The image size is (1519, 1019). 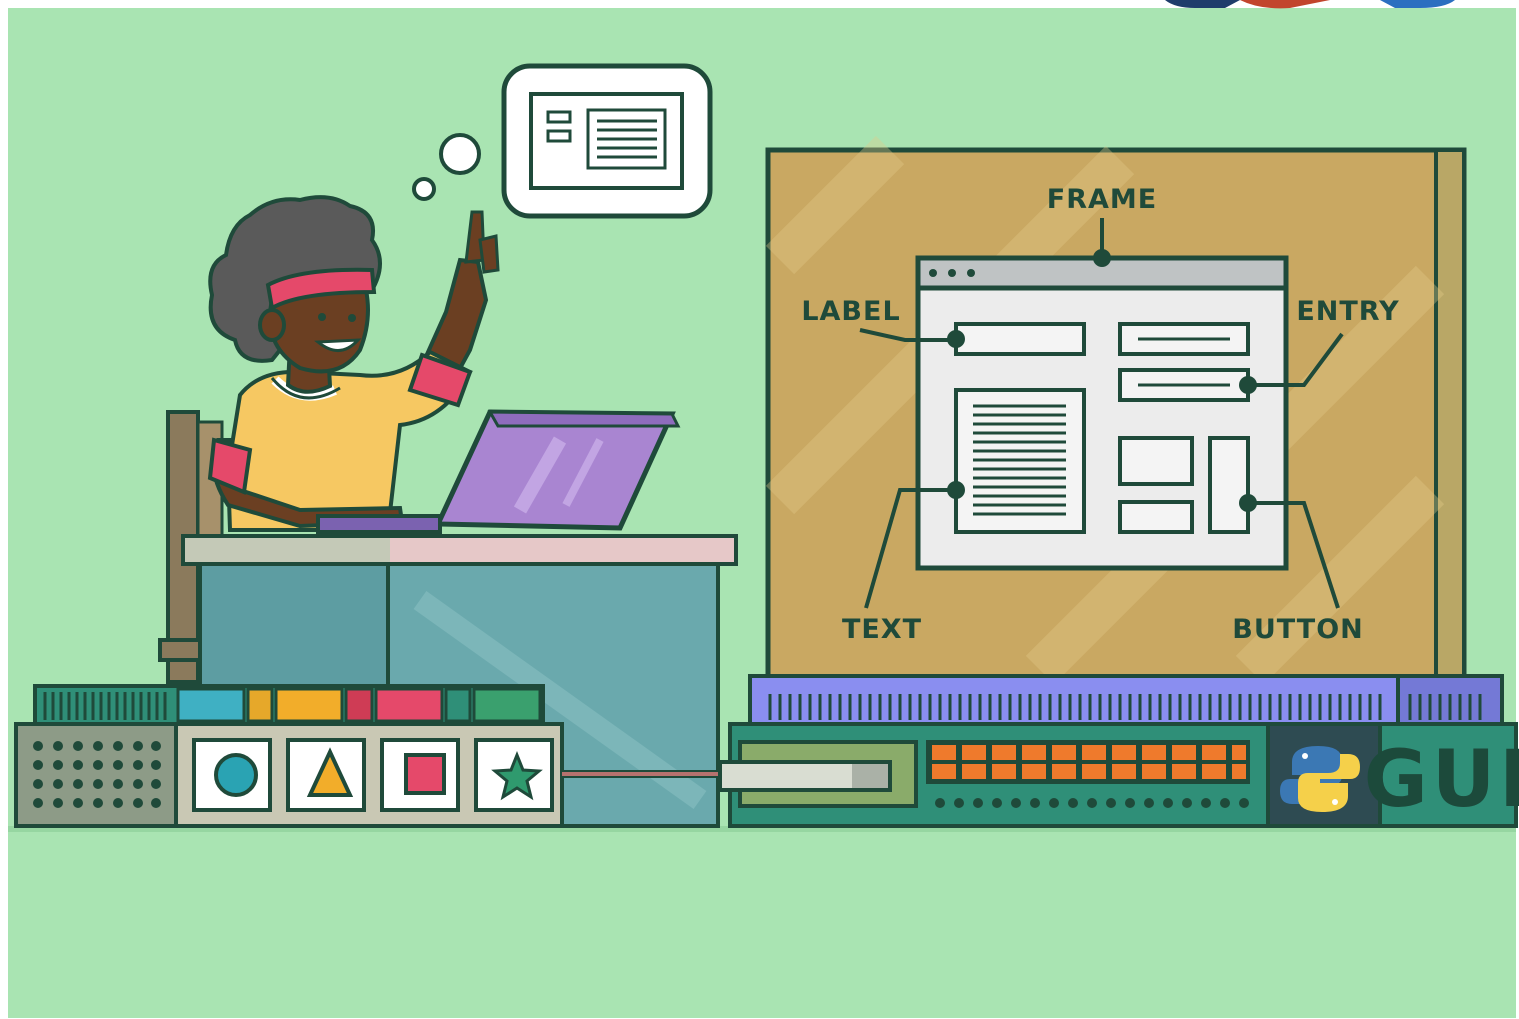 I want to click on left-rack, so click(x=289, y=756).